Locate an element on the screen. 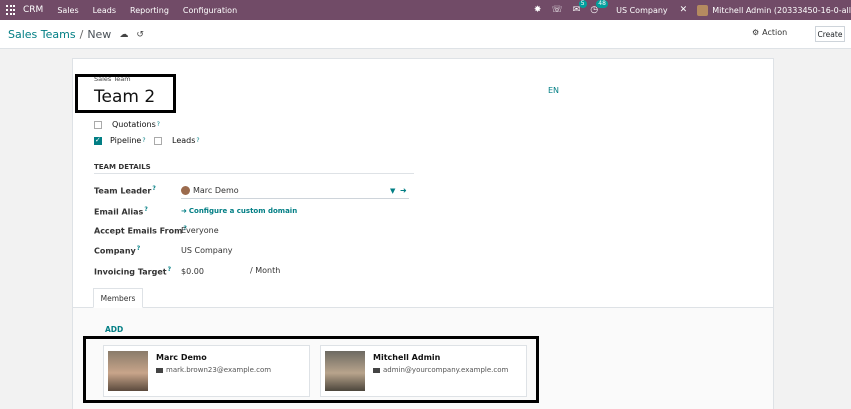  messages-badge: 5 is located at coordinates (582, 4).